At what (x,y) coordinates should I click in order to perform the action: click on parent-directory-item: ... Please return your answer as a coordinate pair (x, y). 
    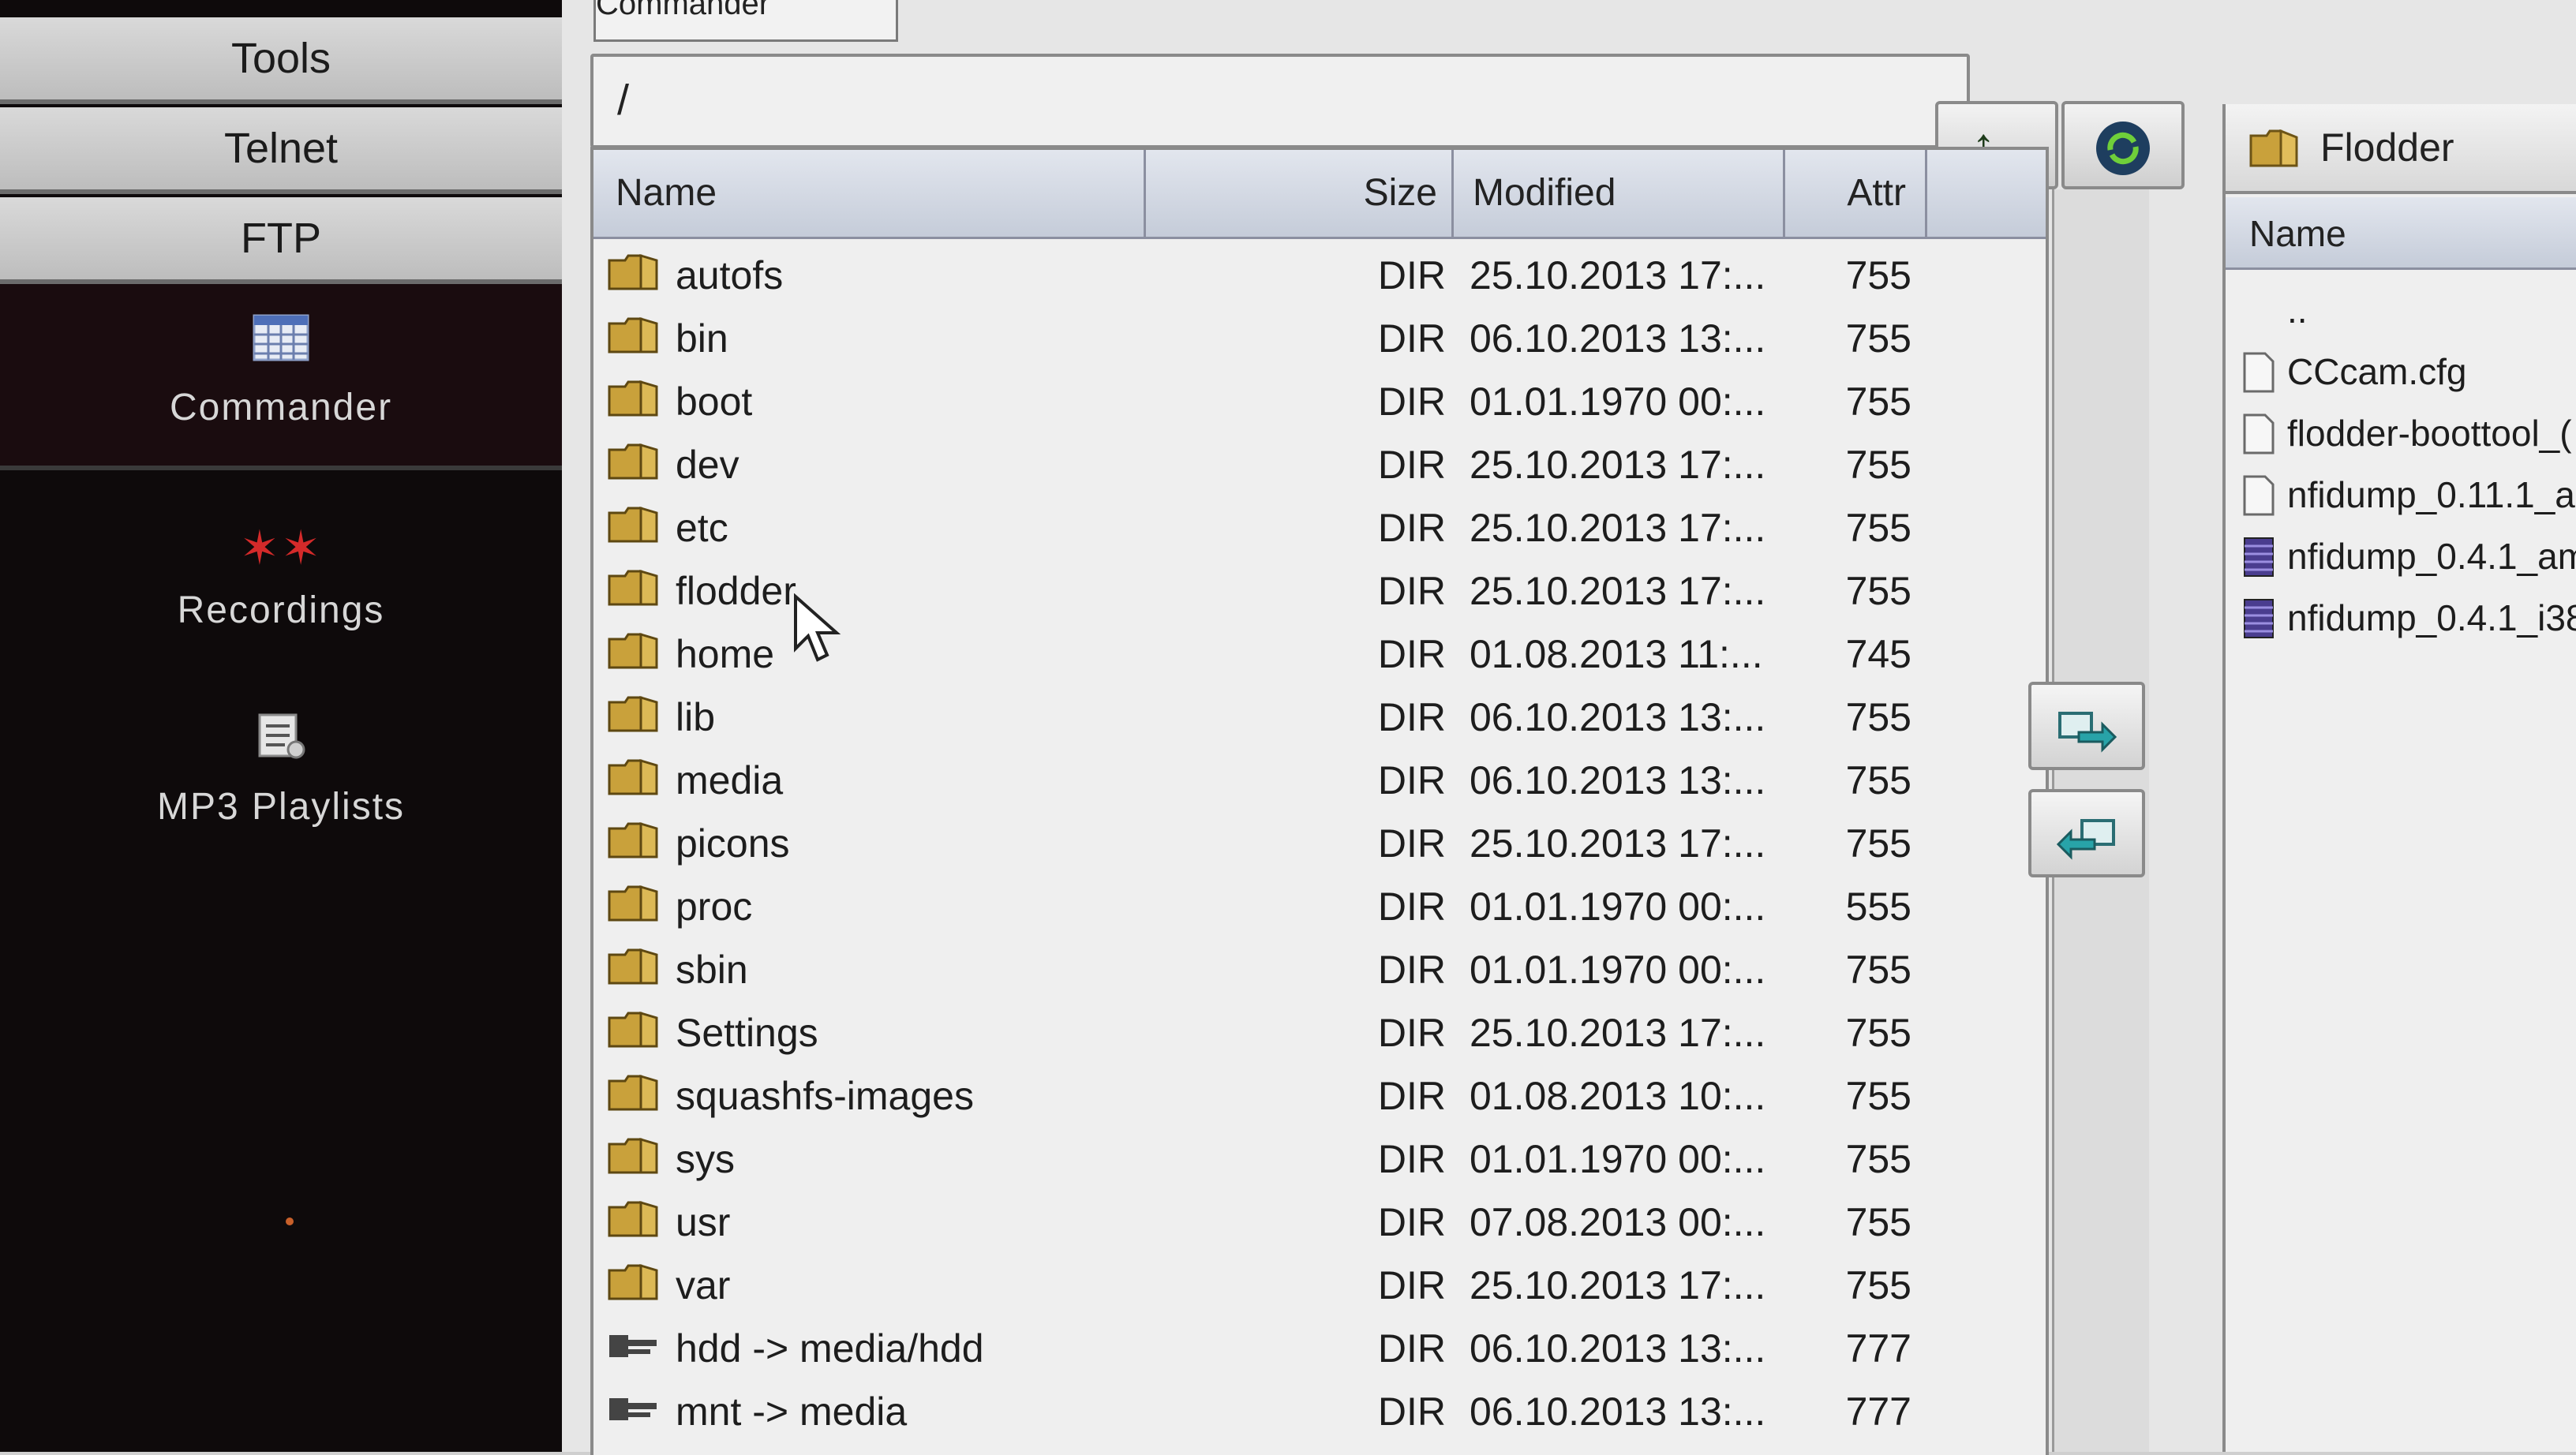
    Looking at the image, I should click on (2401, 310).